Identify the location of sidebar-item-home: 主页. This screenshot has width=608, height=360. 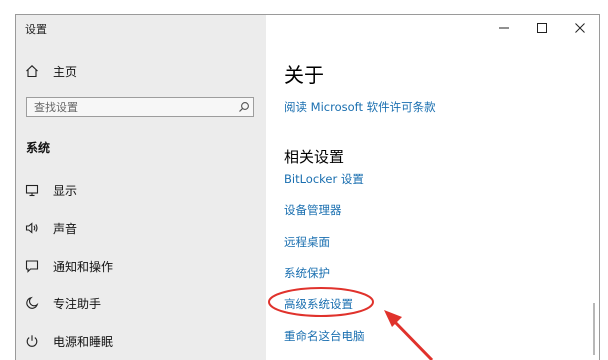
(140, 71).